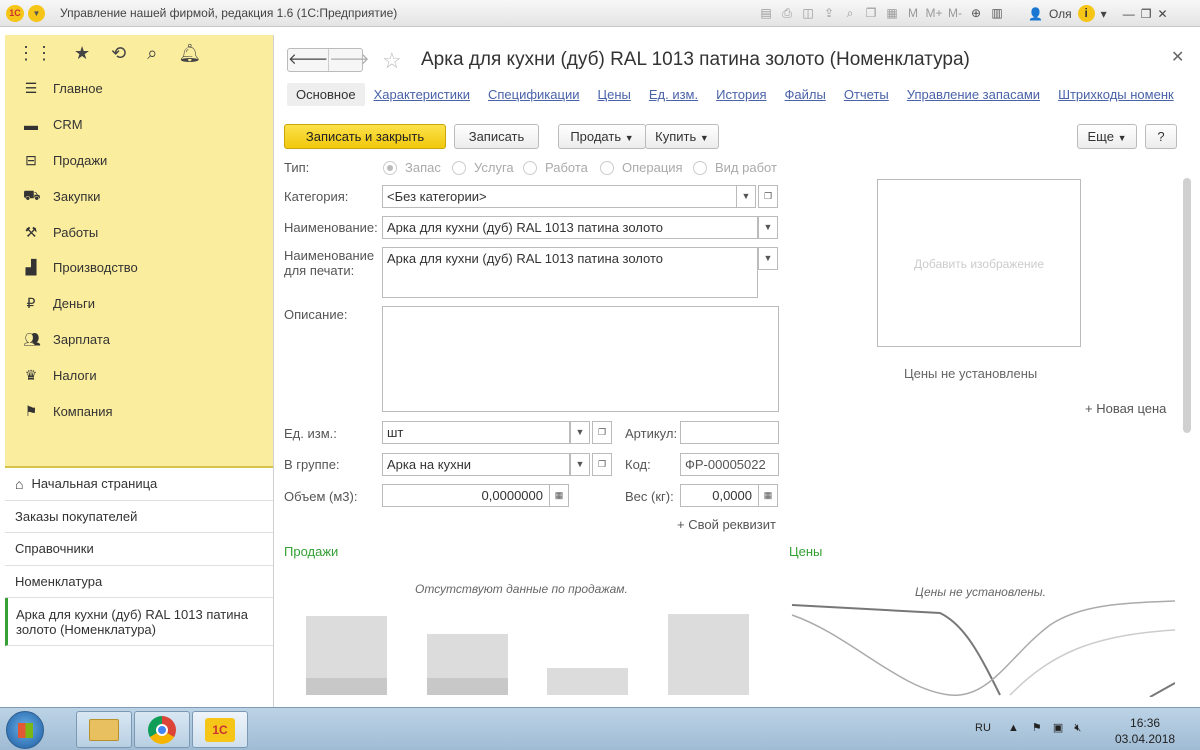 This screenshot has height=750, width=1200. What do you see at coordinates (466, 495) in the screenshot?
I see `volume-field: 0,0000000` at bounding box center [466, 495].